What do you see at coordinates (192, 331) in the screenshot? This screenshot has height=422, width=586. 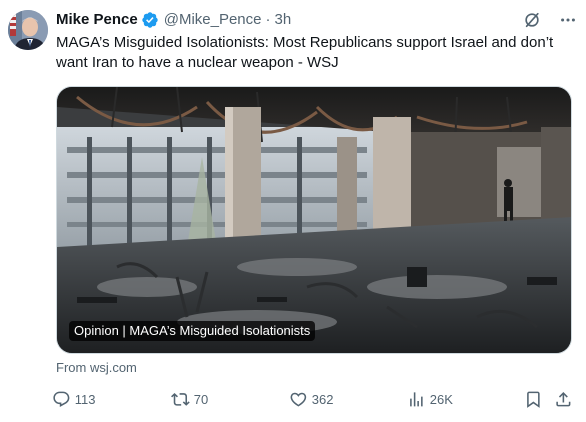 I see `card-title: Opinion | MAGA’s Misguided Isolationists` at bounding box center [192, 331].